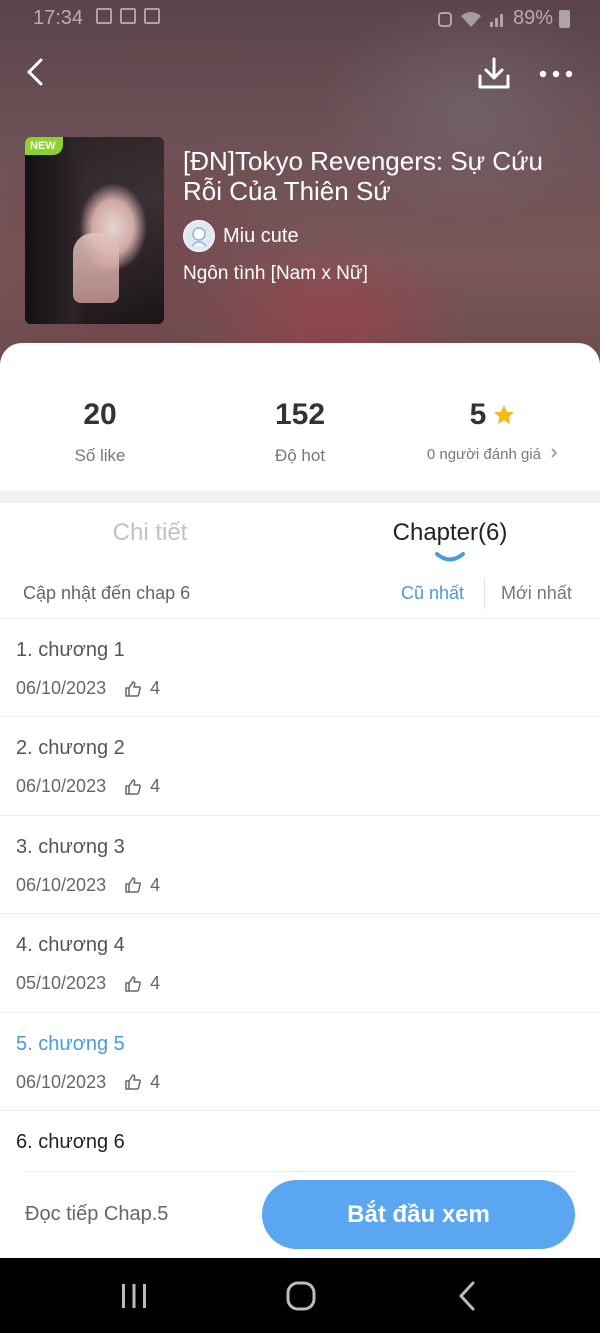  What do you see at coordinates (478, 414) in the screenshot?
I see `rating-value: 5` at bounding box center [478, 414].